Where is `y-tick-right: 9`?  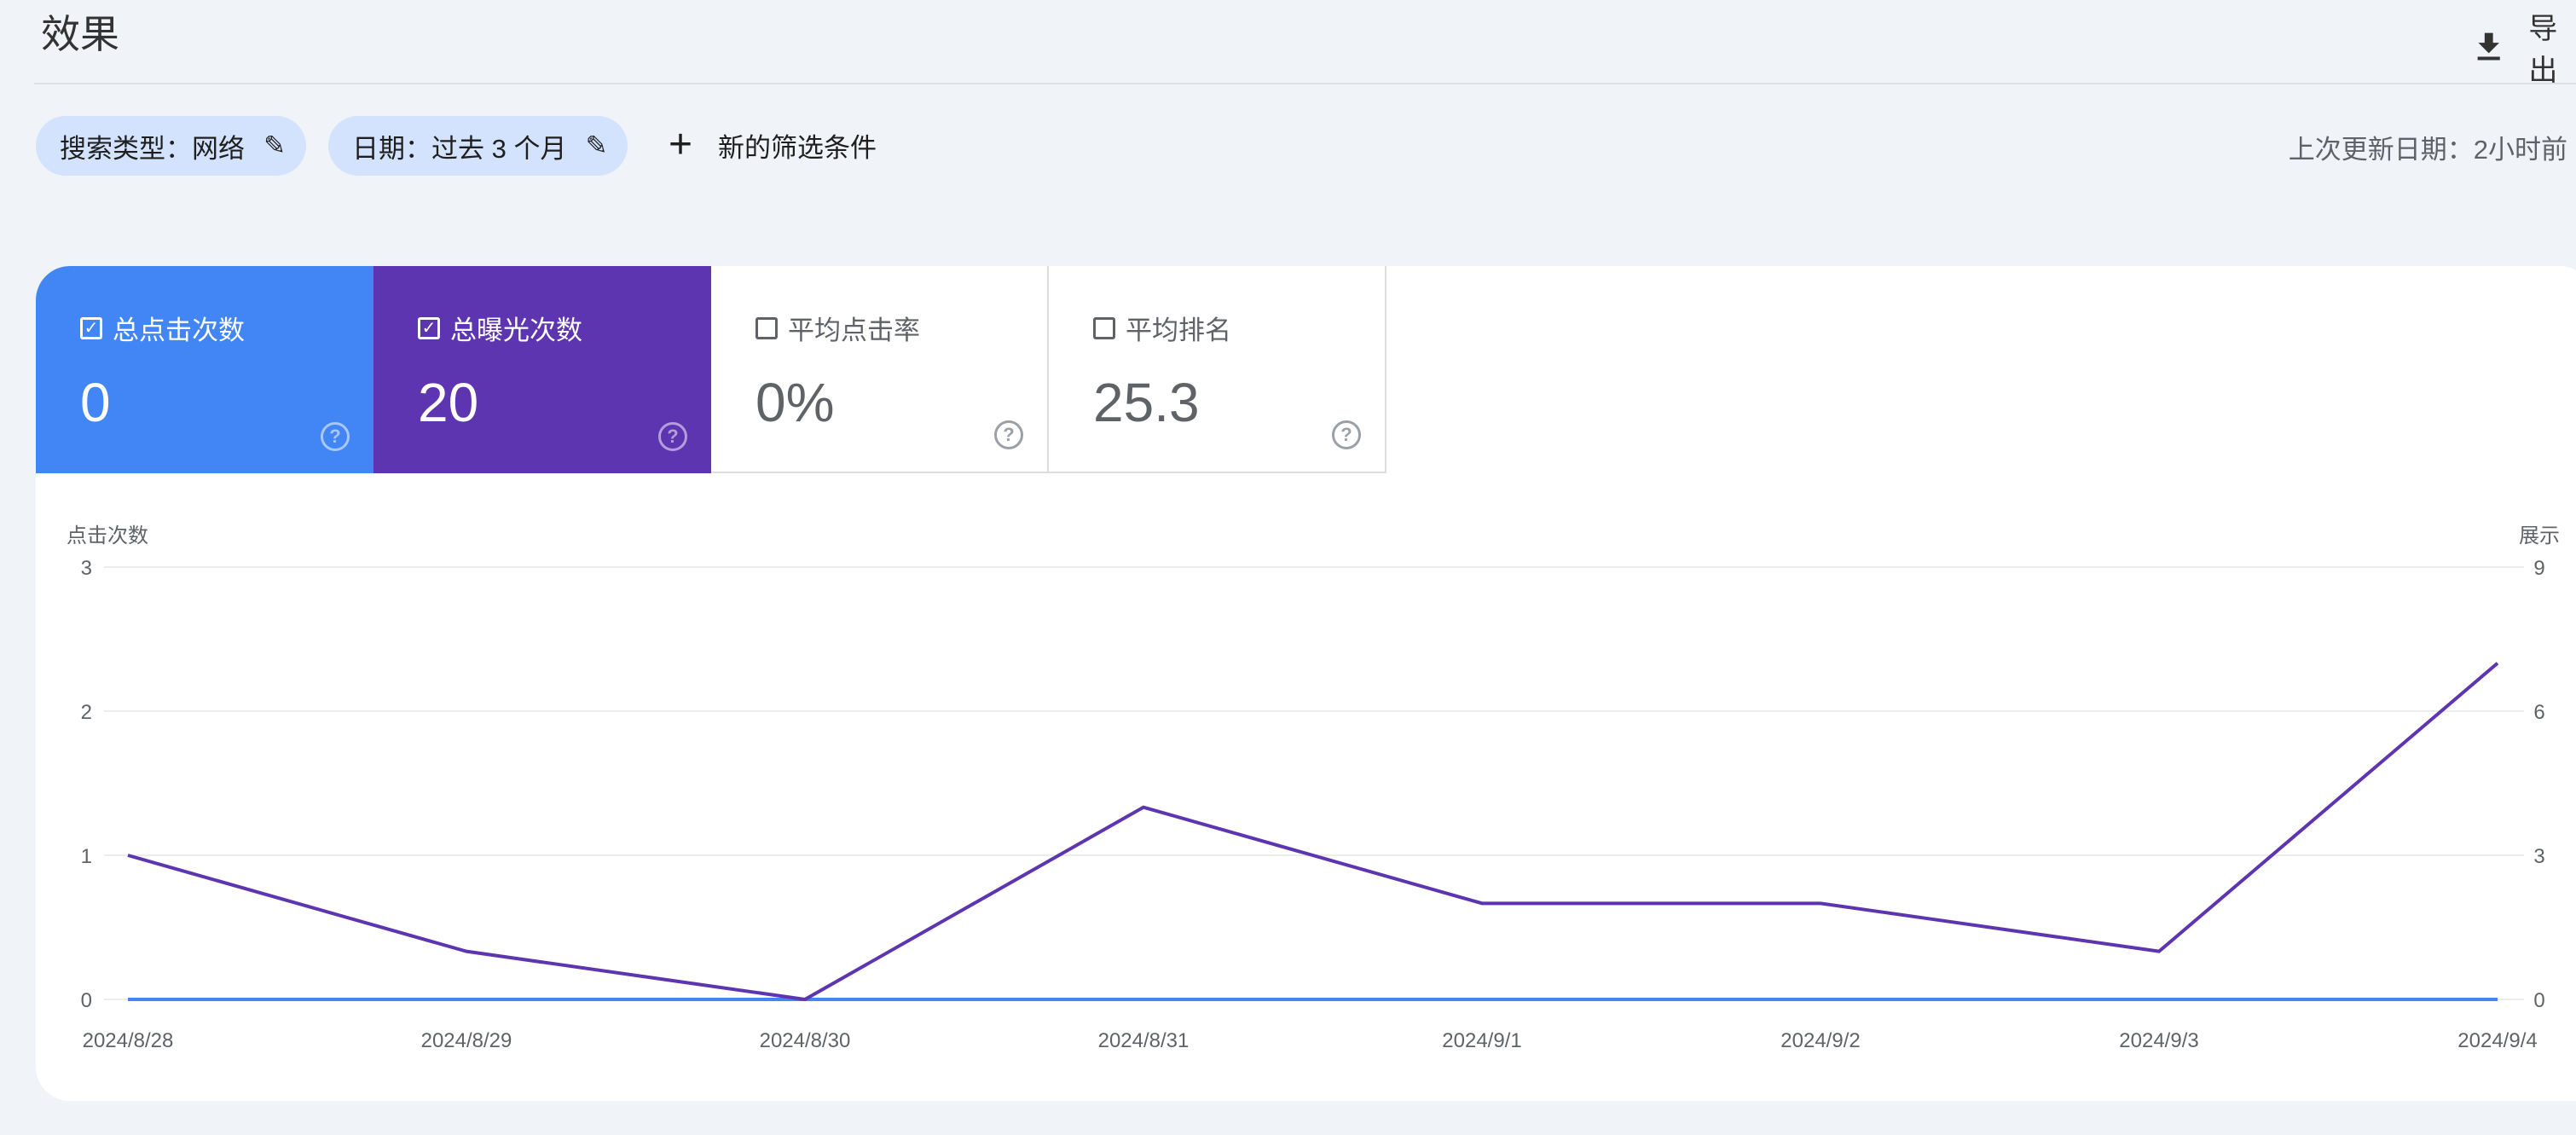
y-tick-right: 9 is located at coordinates (2539, 568).